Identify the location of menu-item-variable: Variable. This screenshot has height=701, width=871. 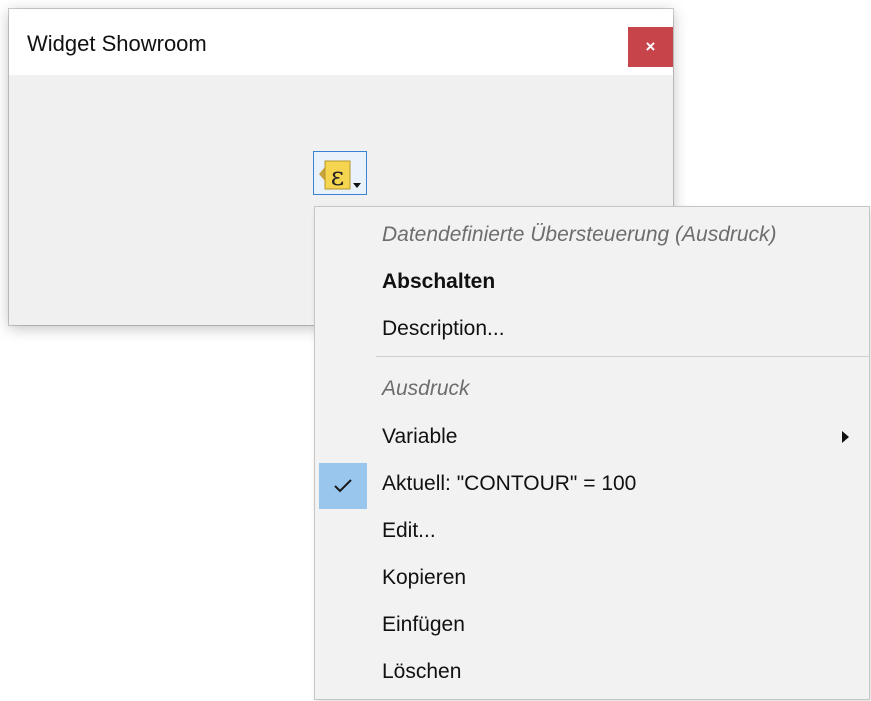
(592, 437).